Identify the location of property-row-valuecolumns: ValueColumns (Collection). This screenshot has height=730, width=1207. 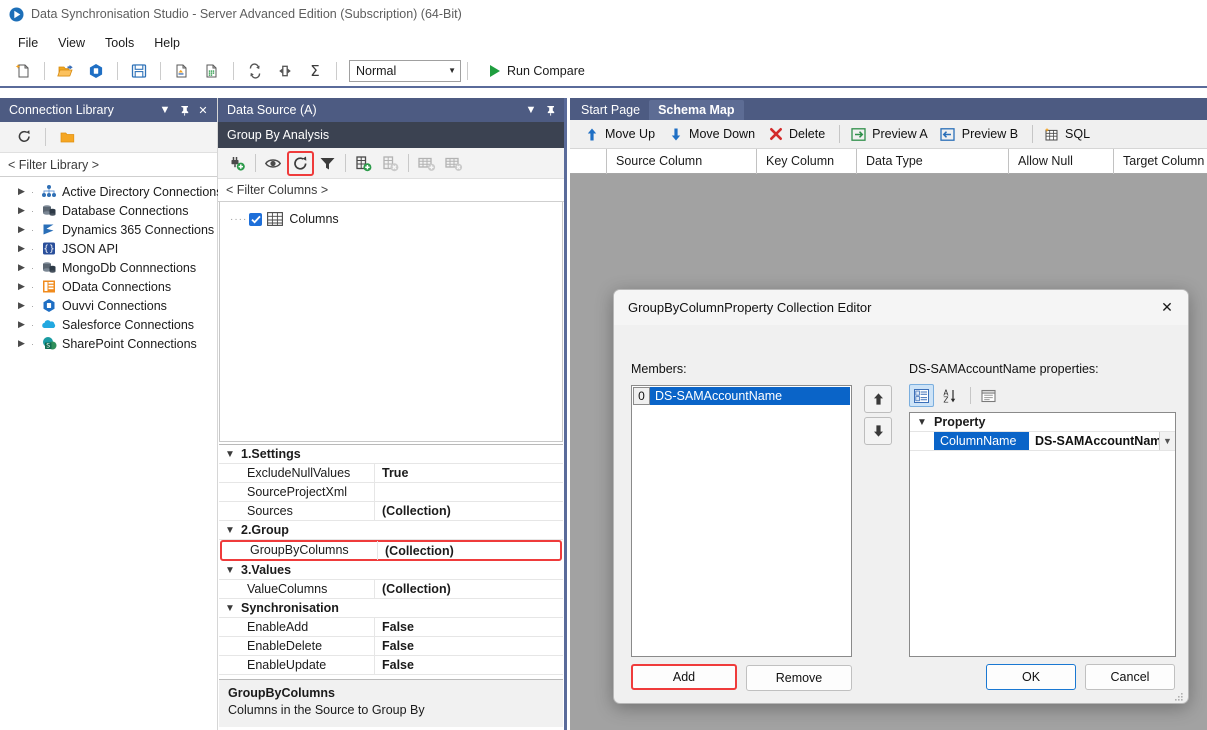
(391, 589).